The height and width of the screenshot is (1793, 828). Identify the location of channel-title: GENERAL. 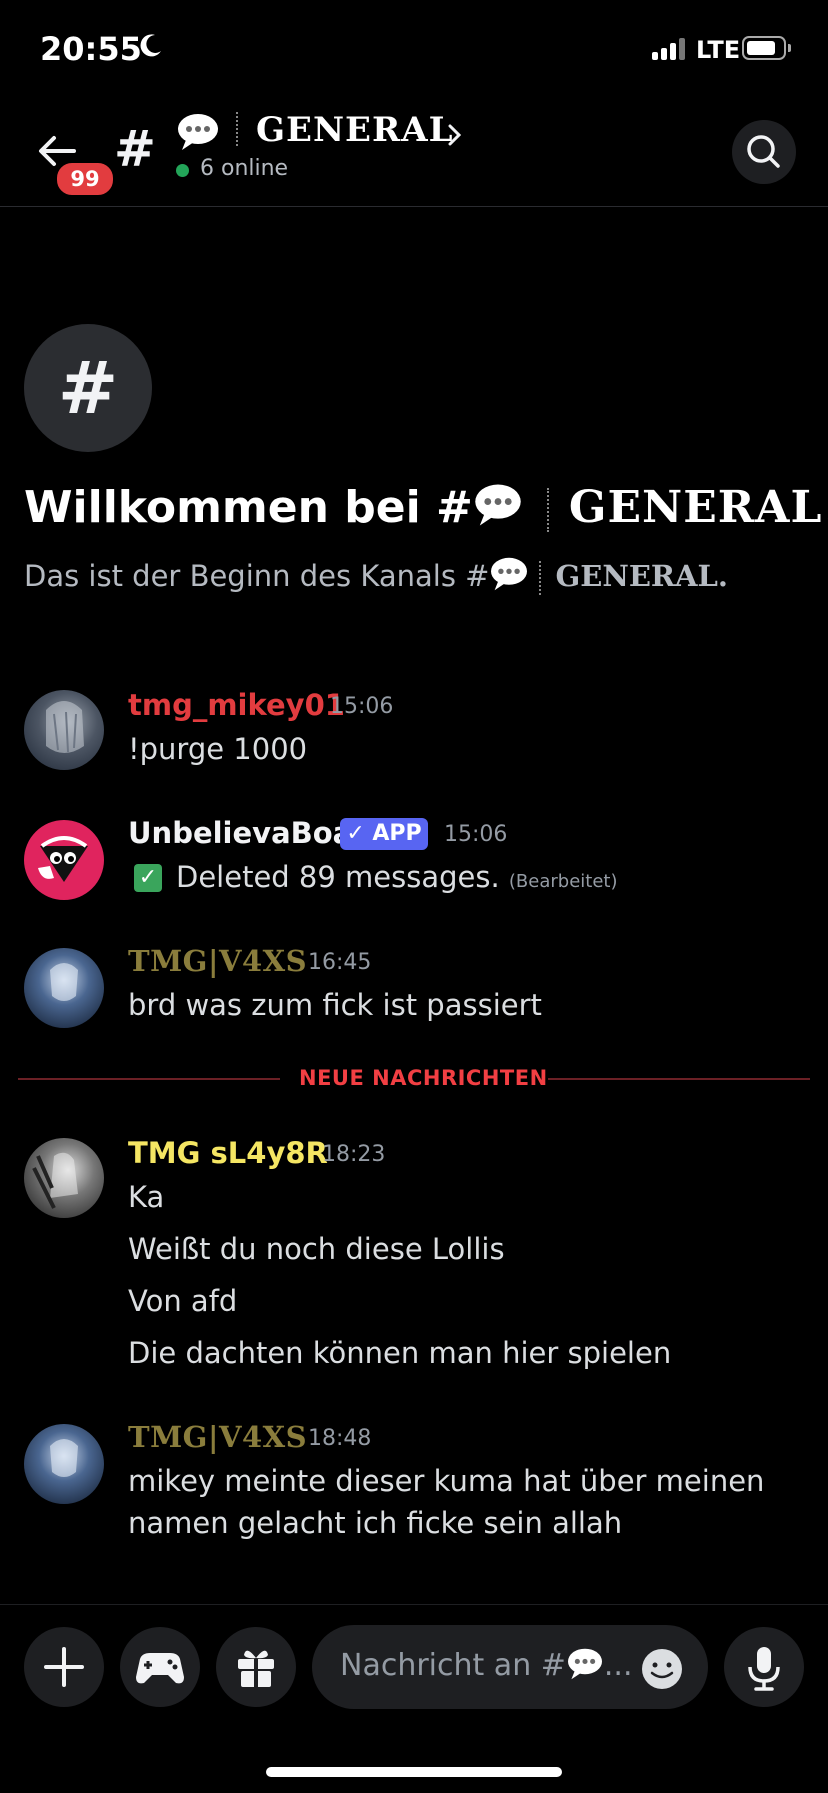
(355, 130).